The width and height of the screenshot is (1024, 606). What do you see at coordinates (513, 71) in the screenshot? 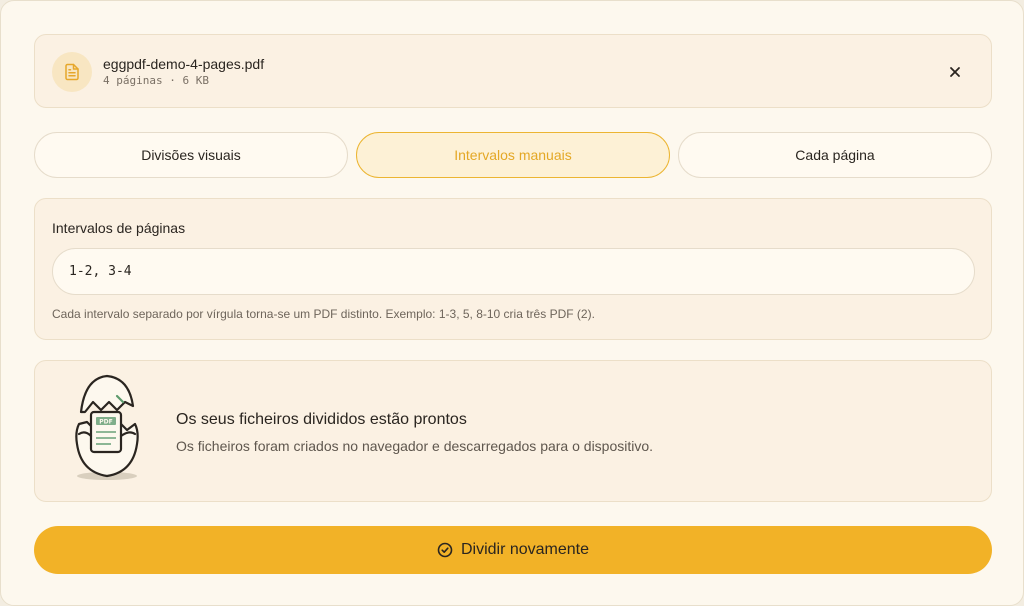
I see `file-info-bar: eggpdf-demo-4-pages.pdf 4 páginas · 6 KB` at bounding box center [513, 71].